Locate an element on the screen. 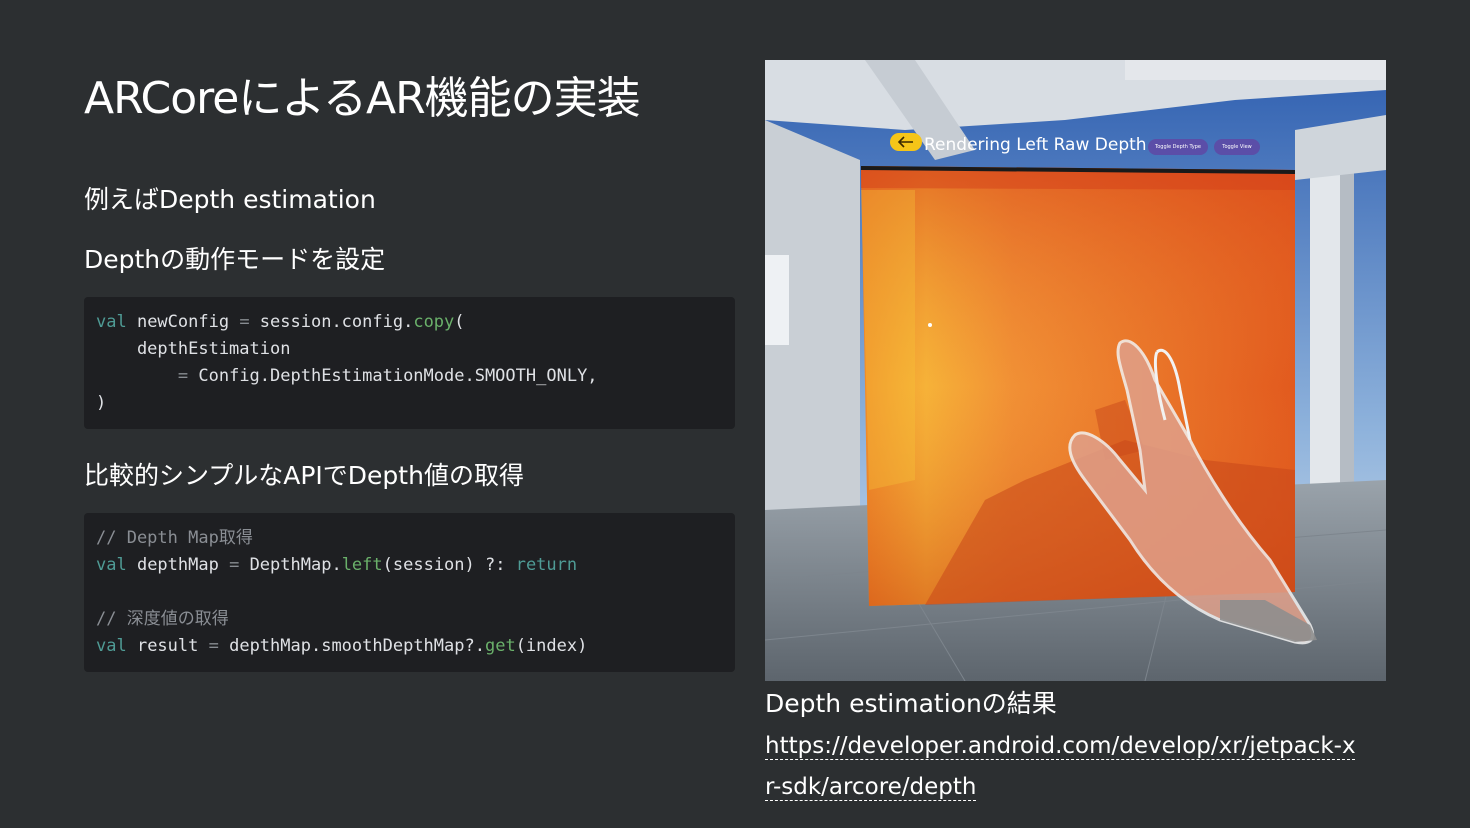  toggle-view-button: Toggle View is located at coordinates (1237, 147).